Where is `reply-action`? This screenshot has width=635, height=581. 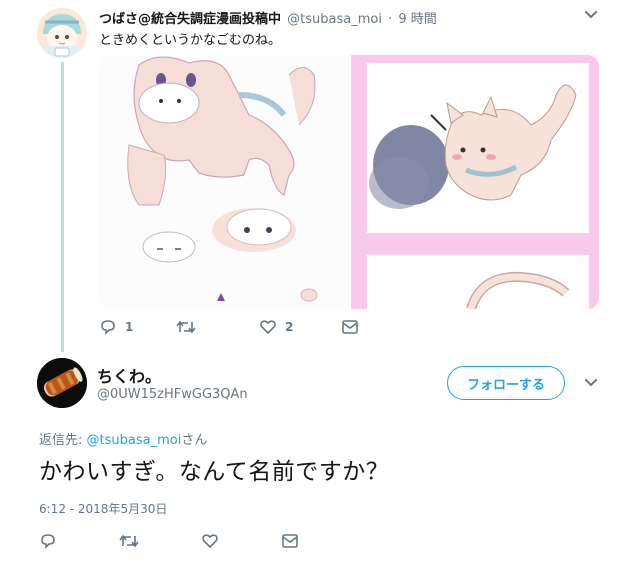 reply-action is located at coordinates (48, 541).